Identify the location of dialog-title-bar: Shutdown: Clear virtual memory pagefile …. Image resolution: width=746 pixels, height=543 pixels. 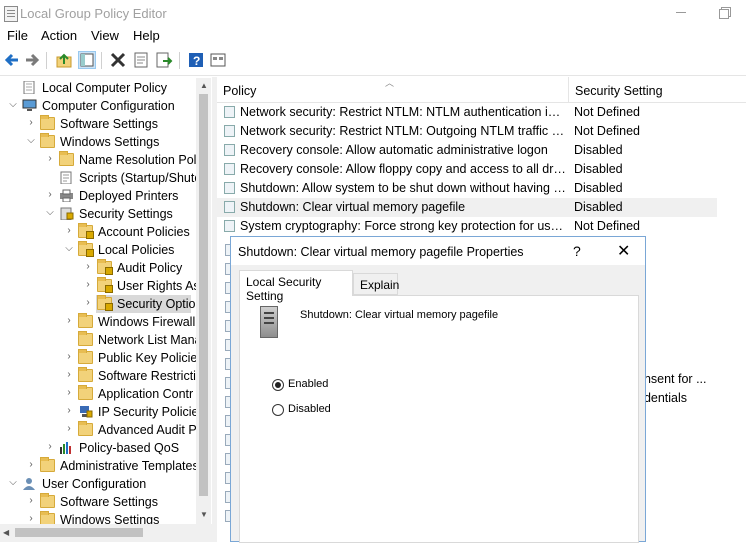
(438, 251).